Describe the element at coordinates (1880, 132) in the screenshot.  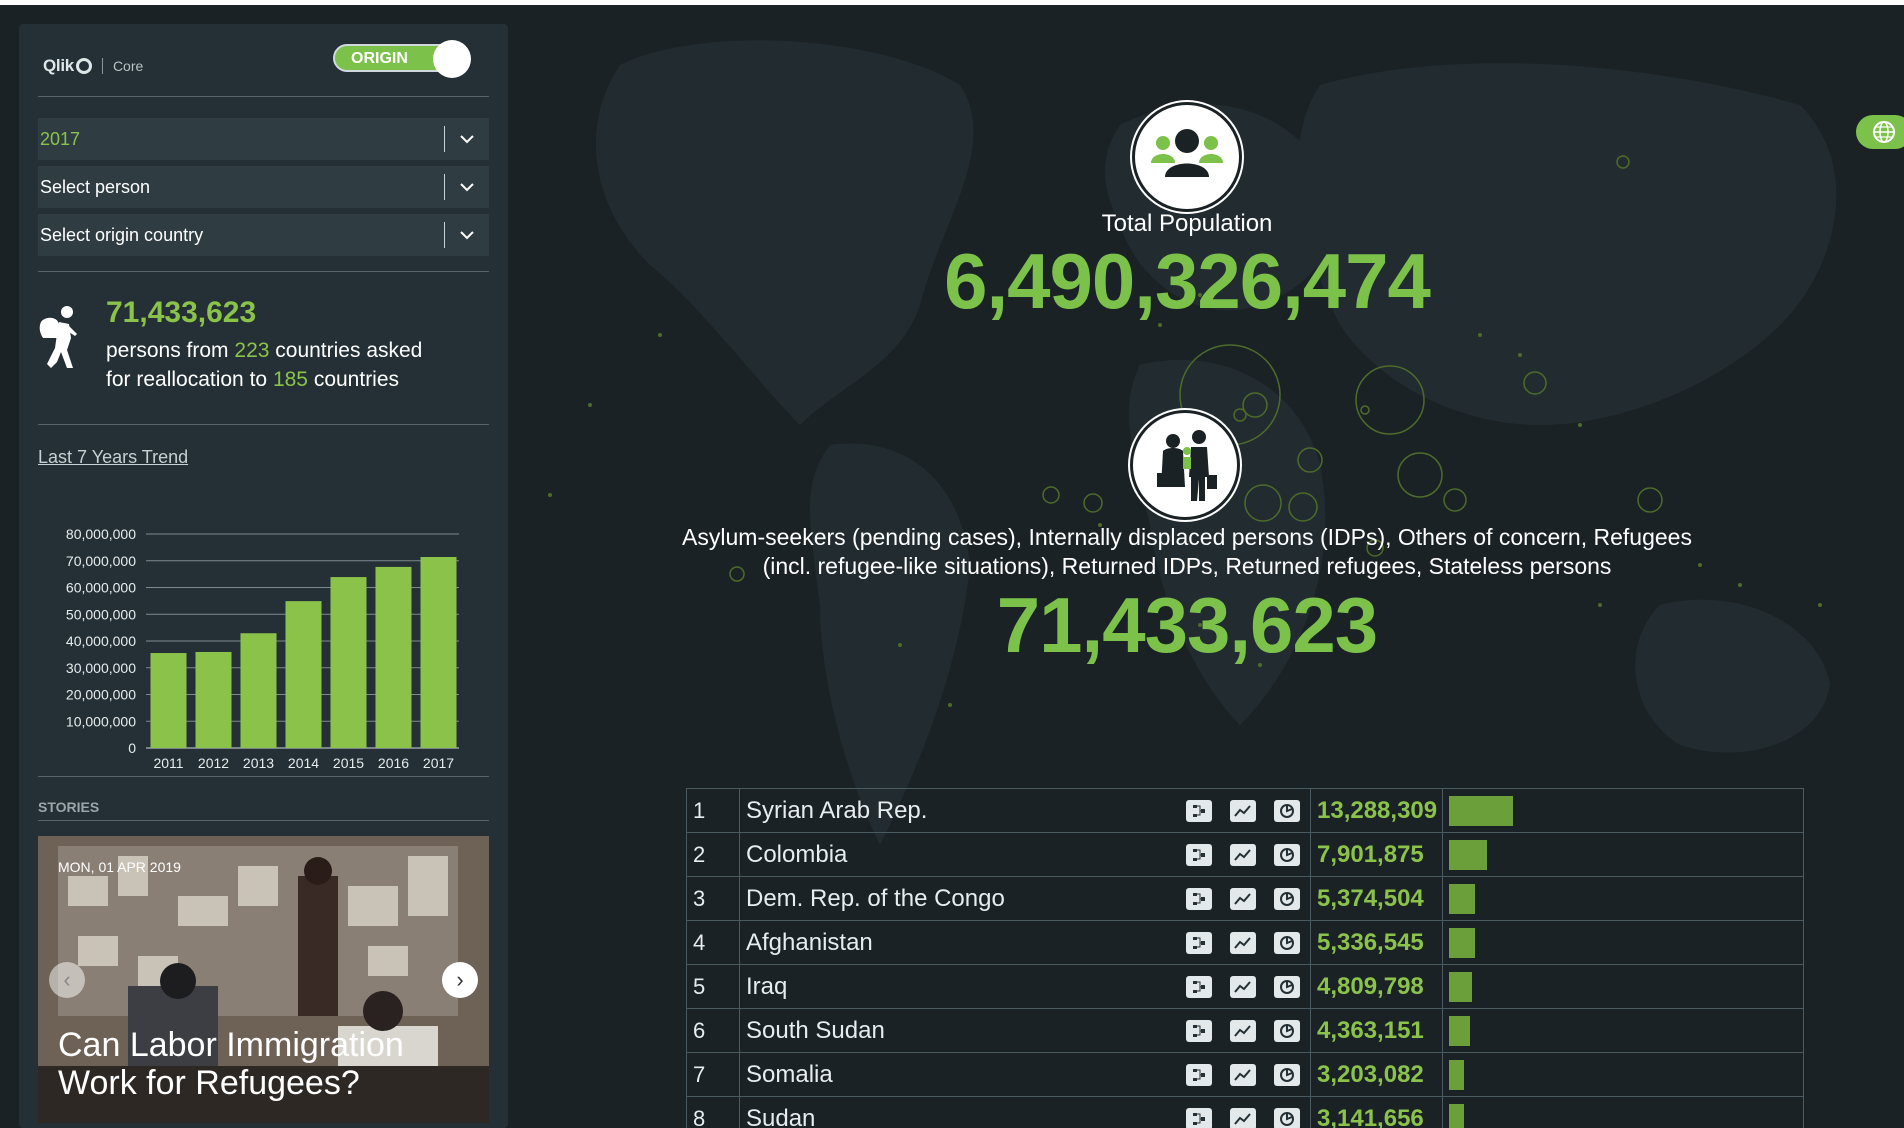
I see `globe-button` at that location.